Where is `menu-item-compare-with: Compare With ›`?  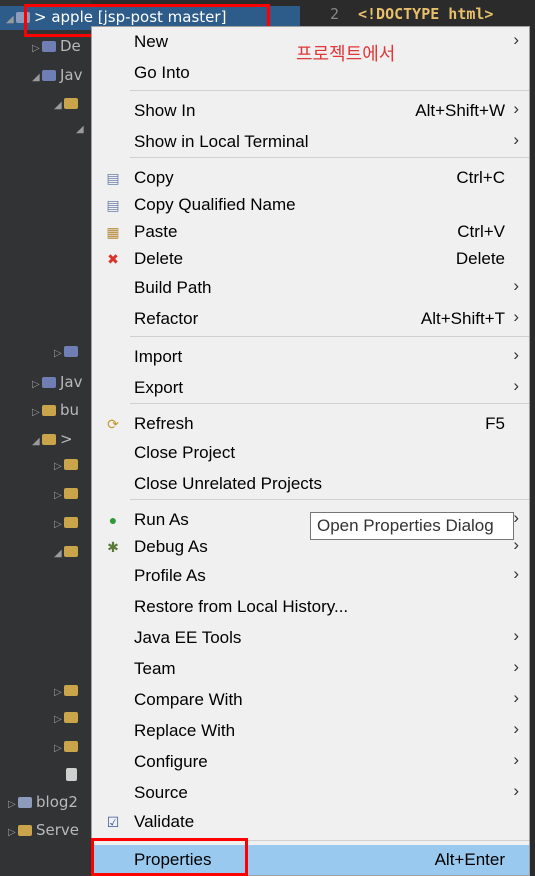
menu-item-compare-with: Compare With › is located at coordinates (310, 700).